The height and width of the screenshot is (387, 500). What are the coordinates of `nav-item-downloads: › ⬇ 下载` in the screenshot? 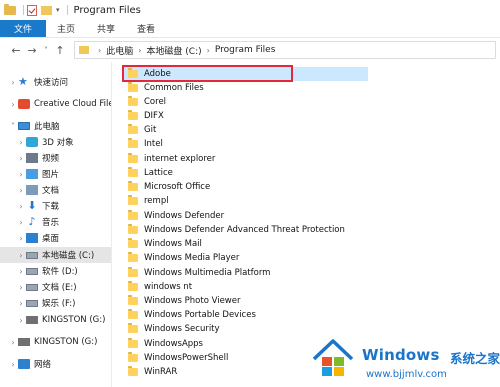 It's located at (55, 206).